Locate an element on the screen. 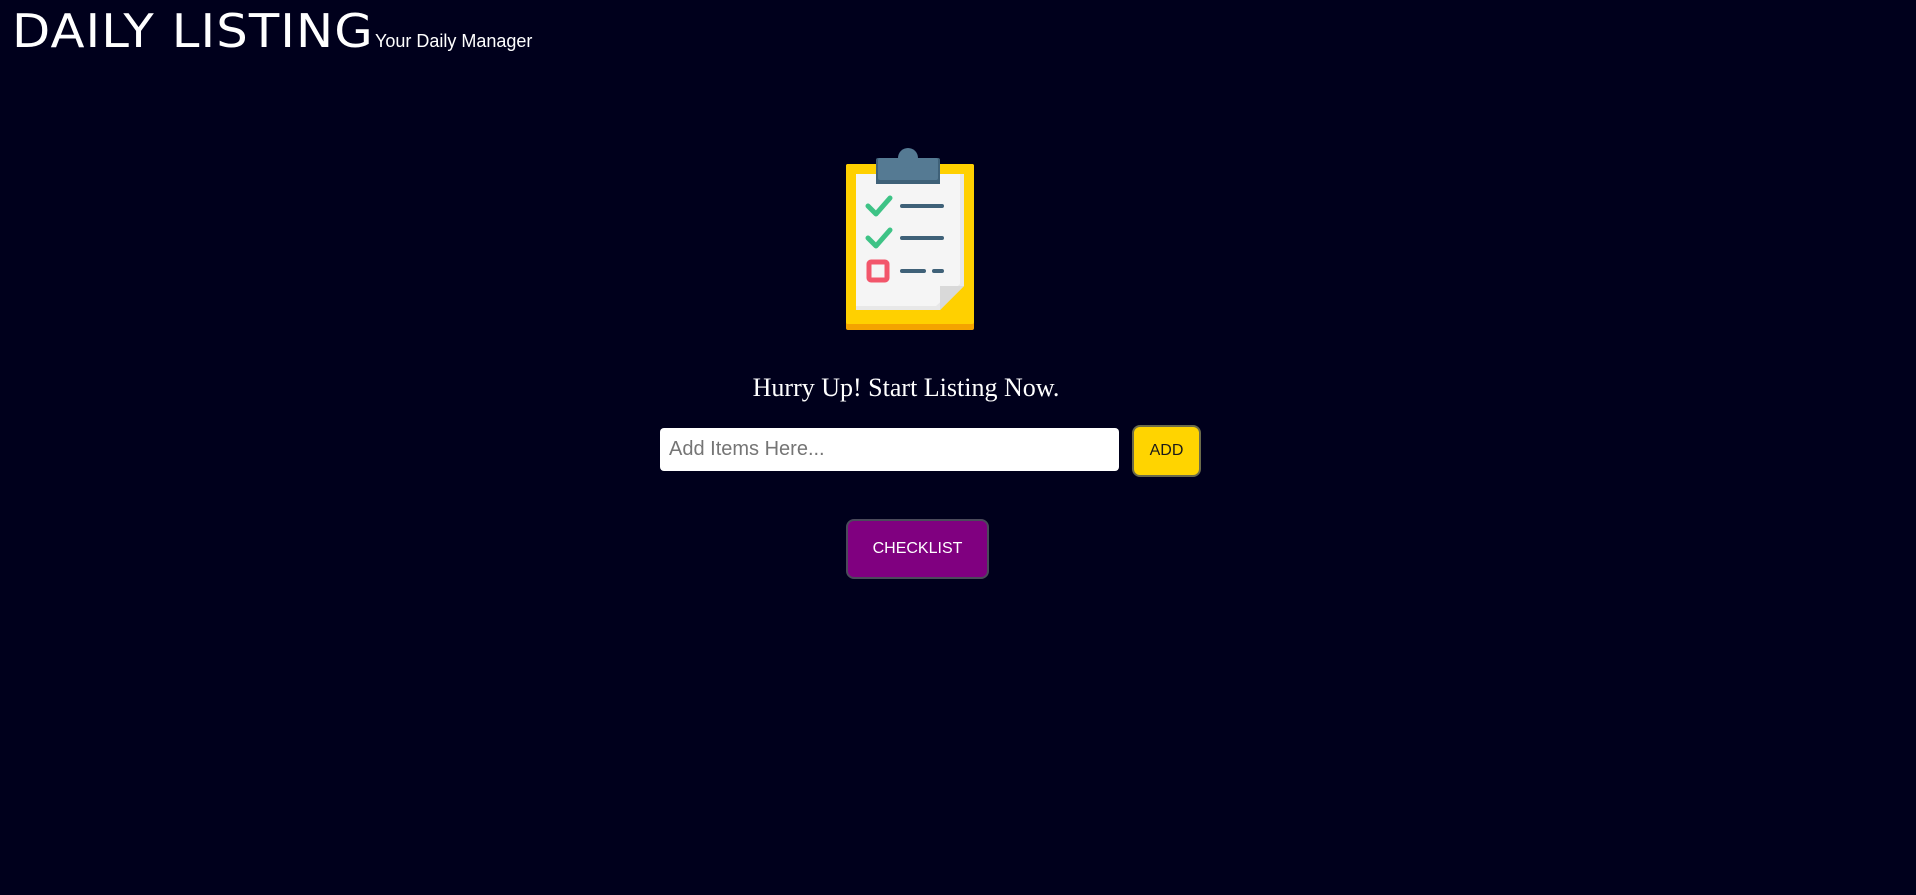  brand: DAILY LISTING Your Daily Manager is located at coordinates (272, 31).